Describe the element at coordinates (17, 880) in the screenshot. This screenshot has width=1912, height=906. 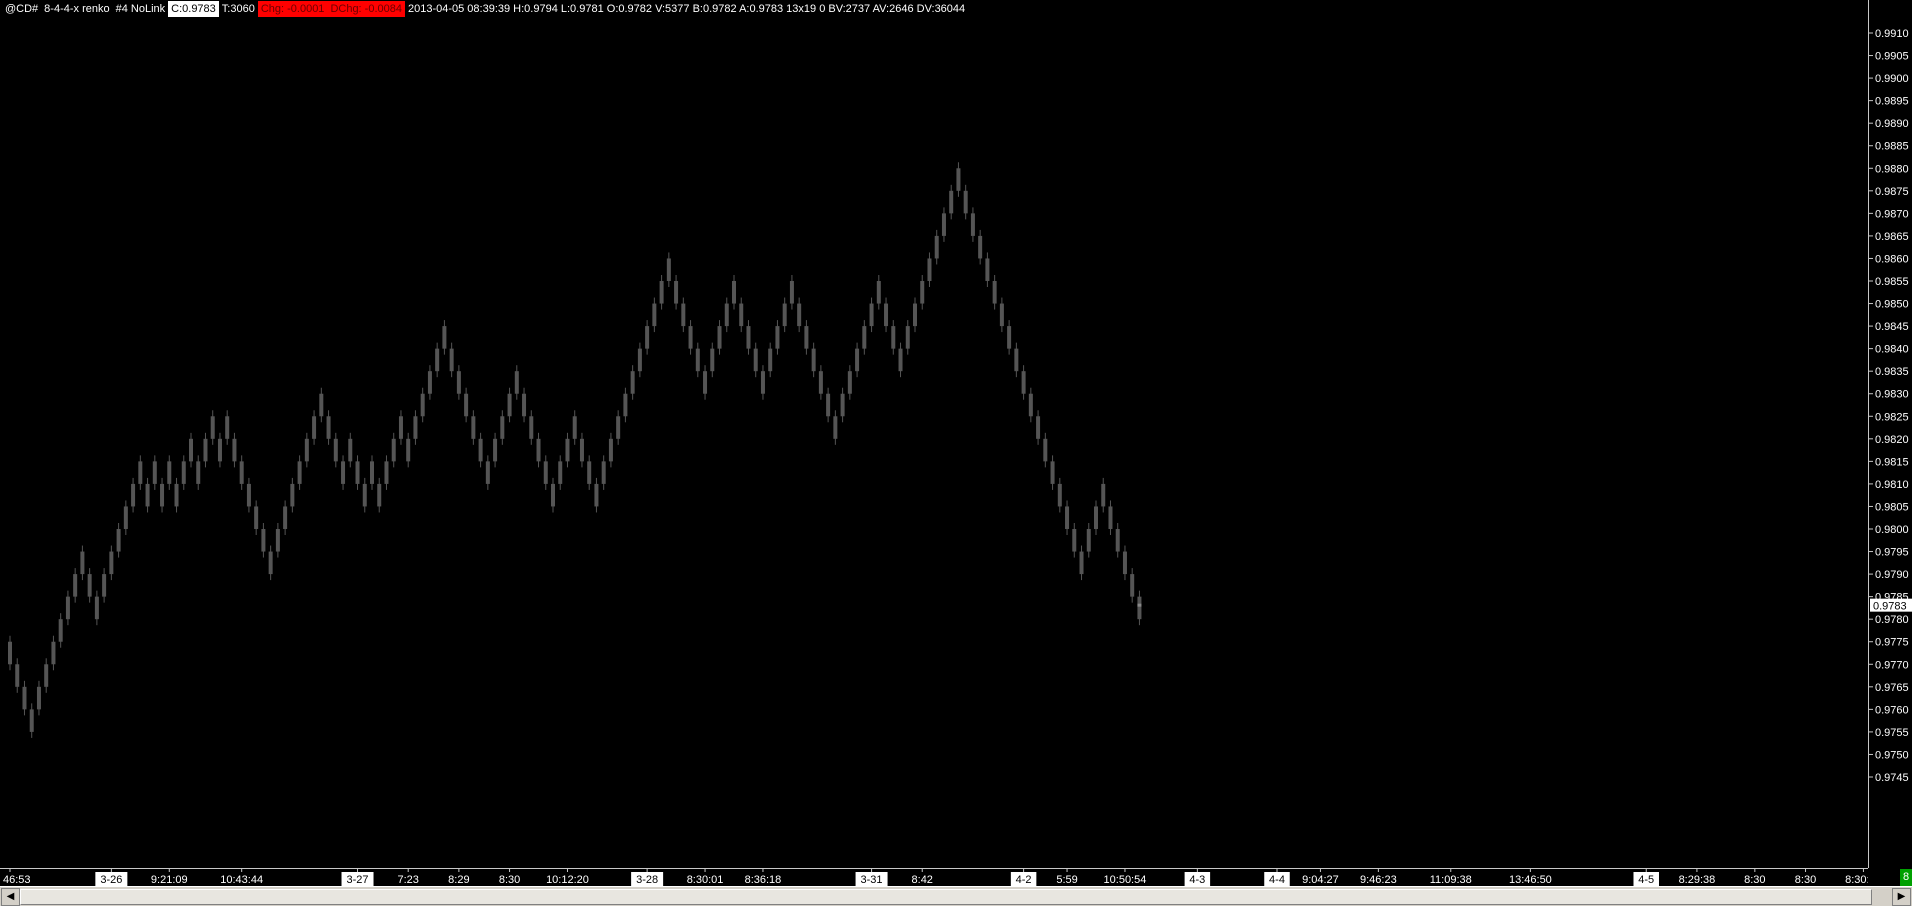
I see `time-label: 46:53` at that location.